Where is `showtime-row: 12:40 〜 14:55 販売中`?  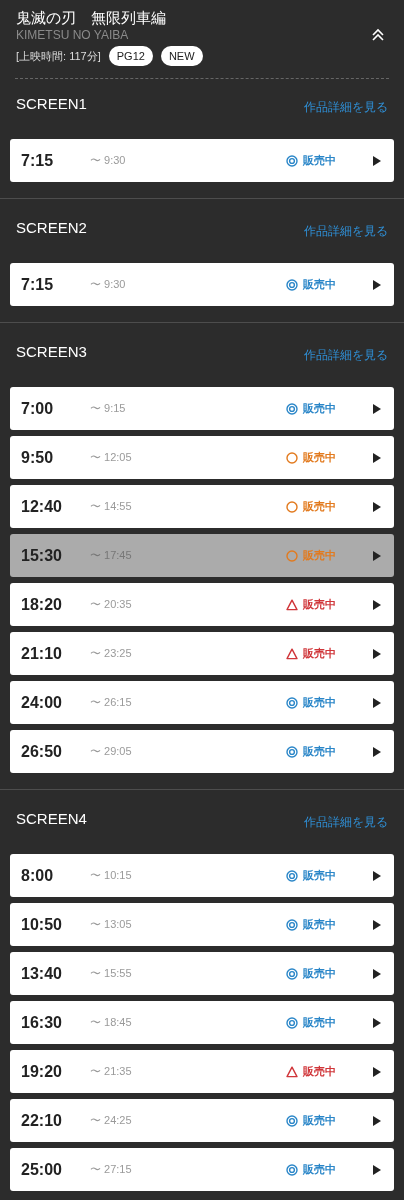 showtime-row: 12:40 〜 14:55 販売中 is located at coordinates (202, 506).